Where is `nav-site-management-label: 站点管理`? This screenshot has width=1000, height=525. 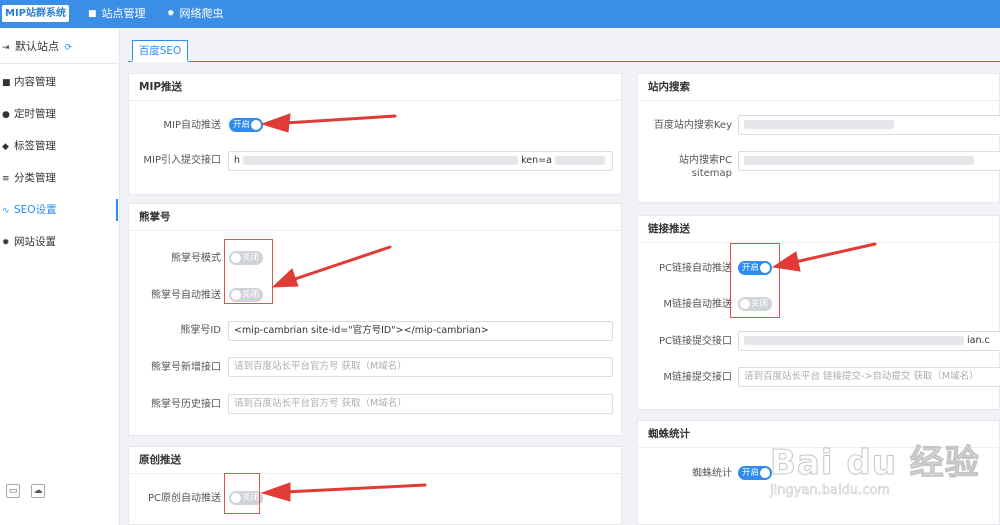 nav-site-management-label: 站点管理 is located at coordinates (123, 13).